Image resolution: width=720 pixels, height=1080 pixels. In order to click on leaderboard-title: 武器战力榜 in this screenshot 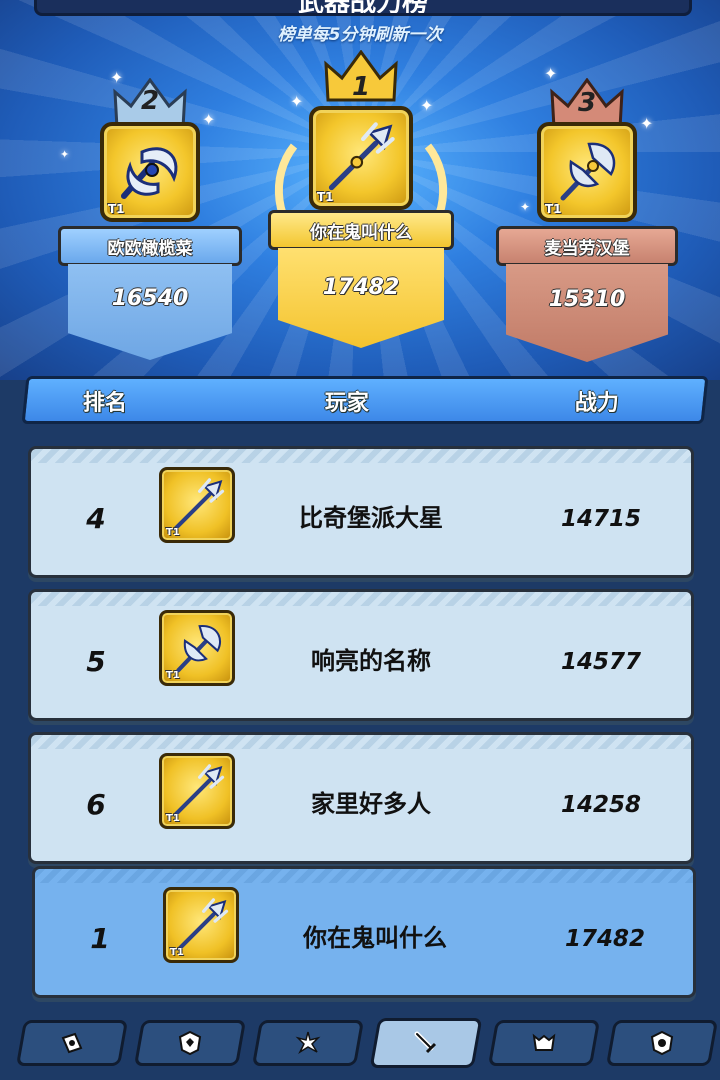, I will do `click(363, 8)`.